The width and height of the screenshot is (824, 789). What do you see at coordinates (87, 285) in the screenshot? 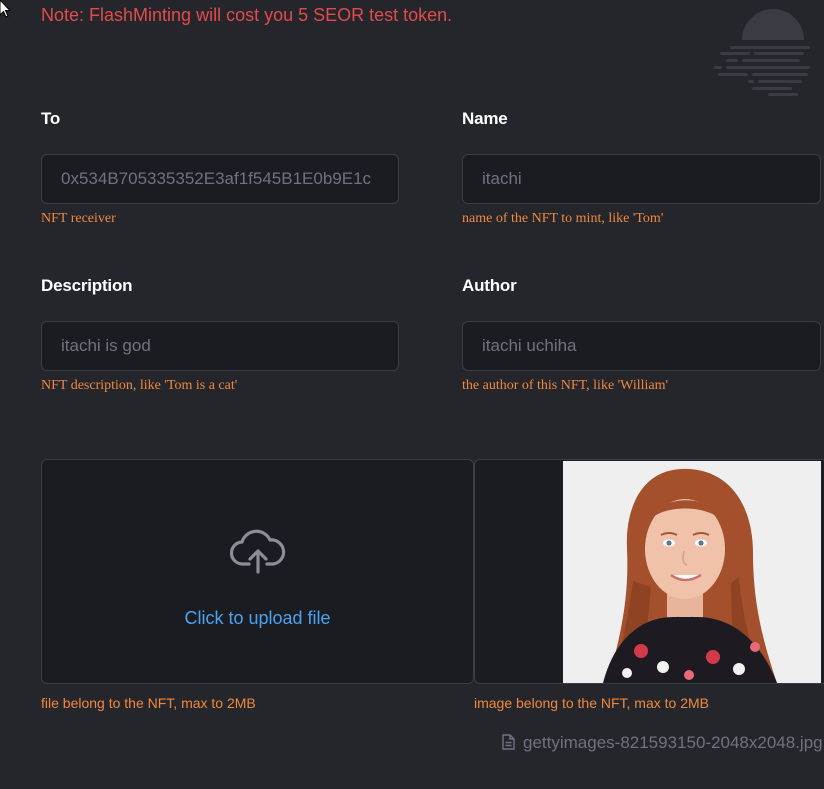
I see `description-label: Description` at bounding box center [87, 285].